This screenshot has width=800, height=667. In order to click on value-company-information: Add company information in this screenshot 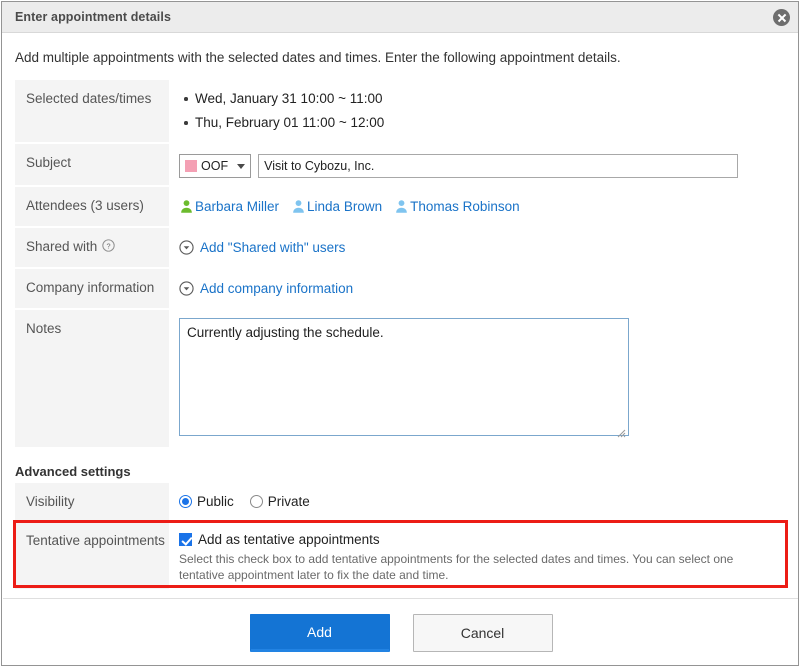, I will do `click(478, 289)`.